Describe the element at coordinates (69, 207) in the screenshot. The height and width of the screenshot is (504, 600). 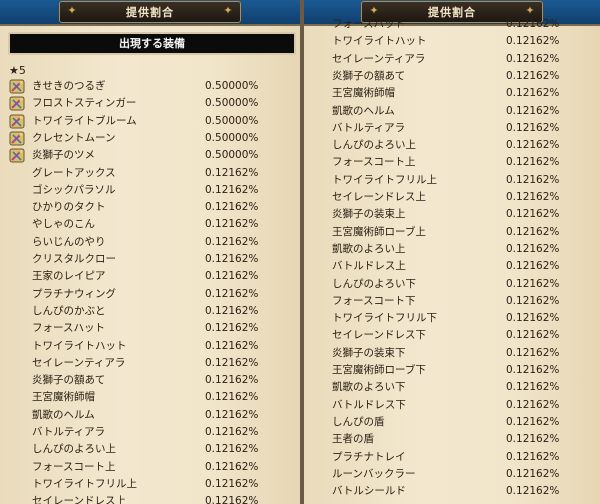
I see `equipment-name: ひかりのタクト` at that location.